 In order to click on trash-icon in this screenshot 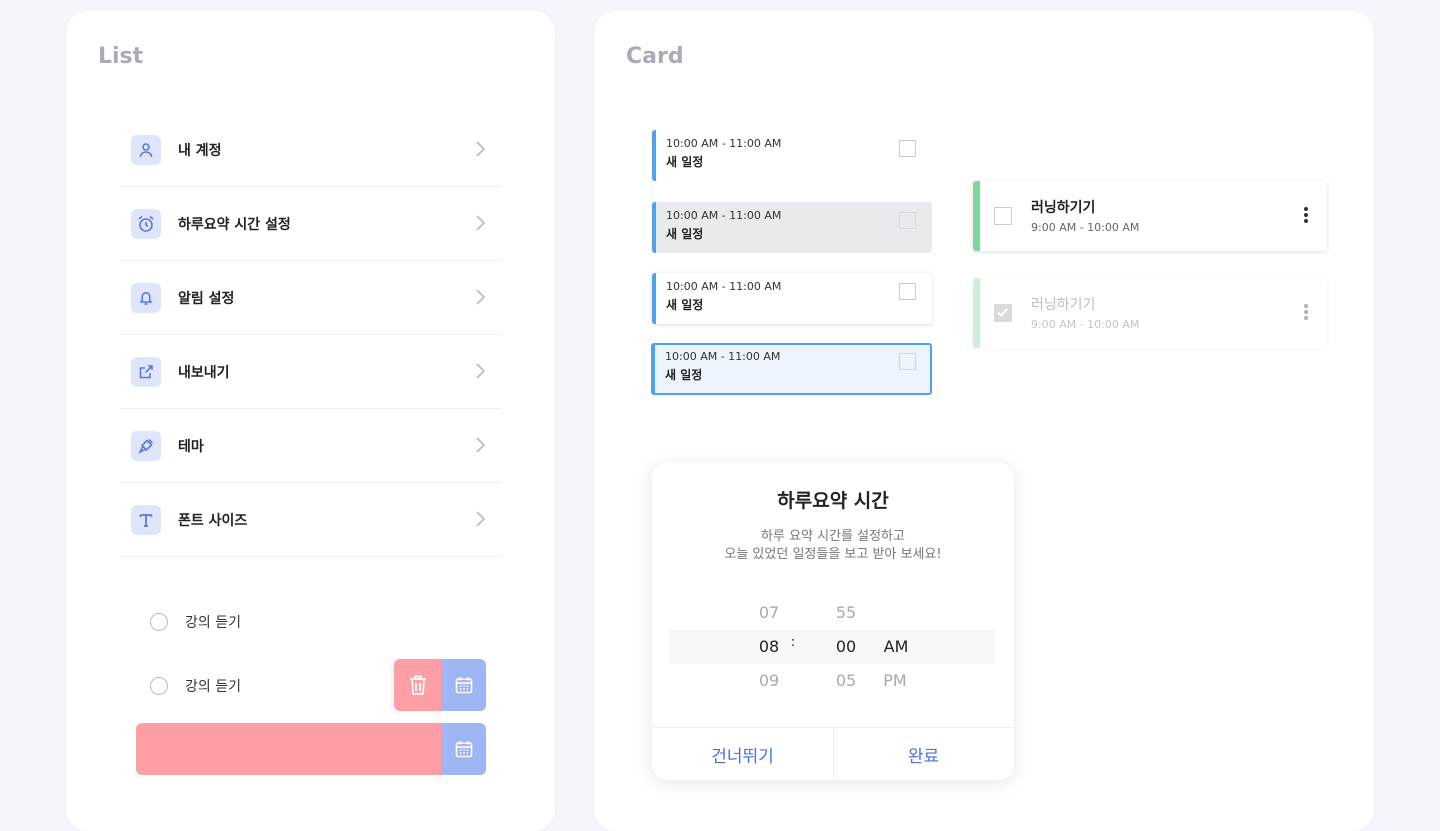, I will do `click(417, 685)`.